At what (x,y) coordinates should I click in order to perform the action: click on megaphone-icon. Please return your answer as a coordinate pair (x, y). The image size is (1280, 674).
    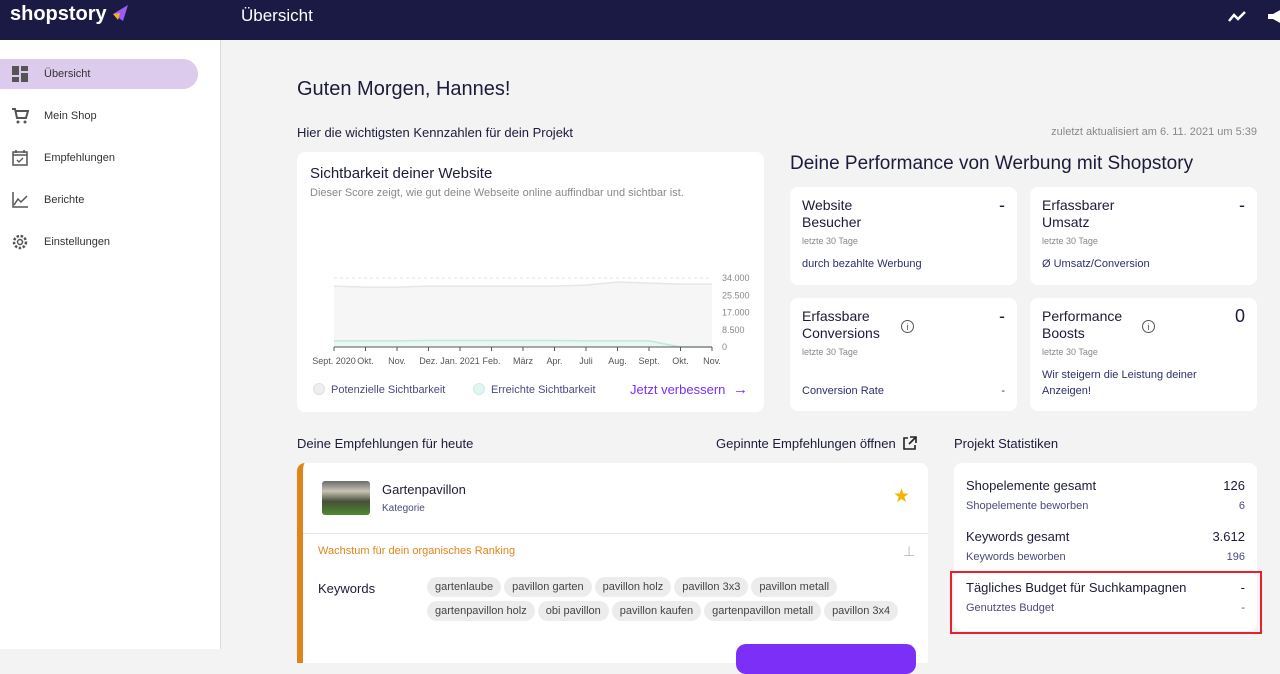
    Looking at the image, I should click on (1273, 17).